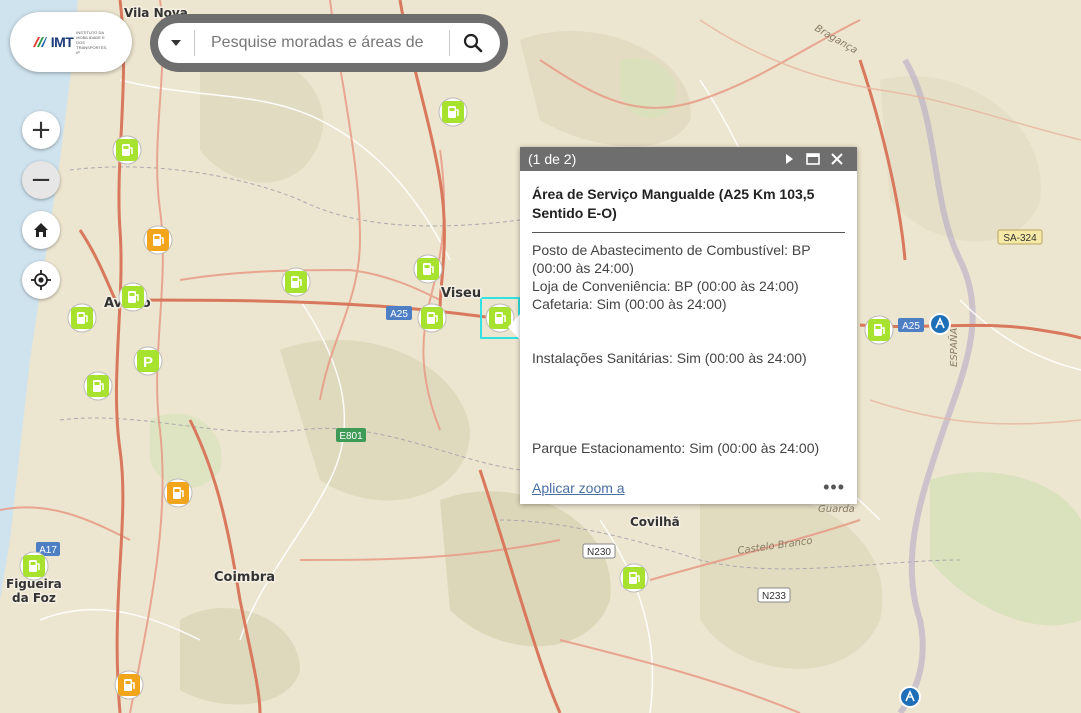 This screenshot has height=713, width=1081. I want to click on caret-down-icon, so click(176, 43).